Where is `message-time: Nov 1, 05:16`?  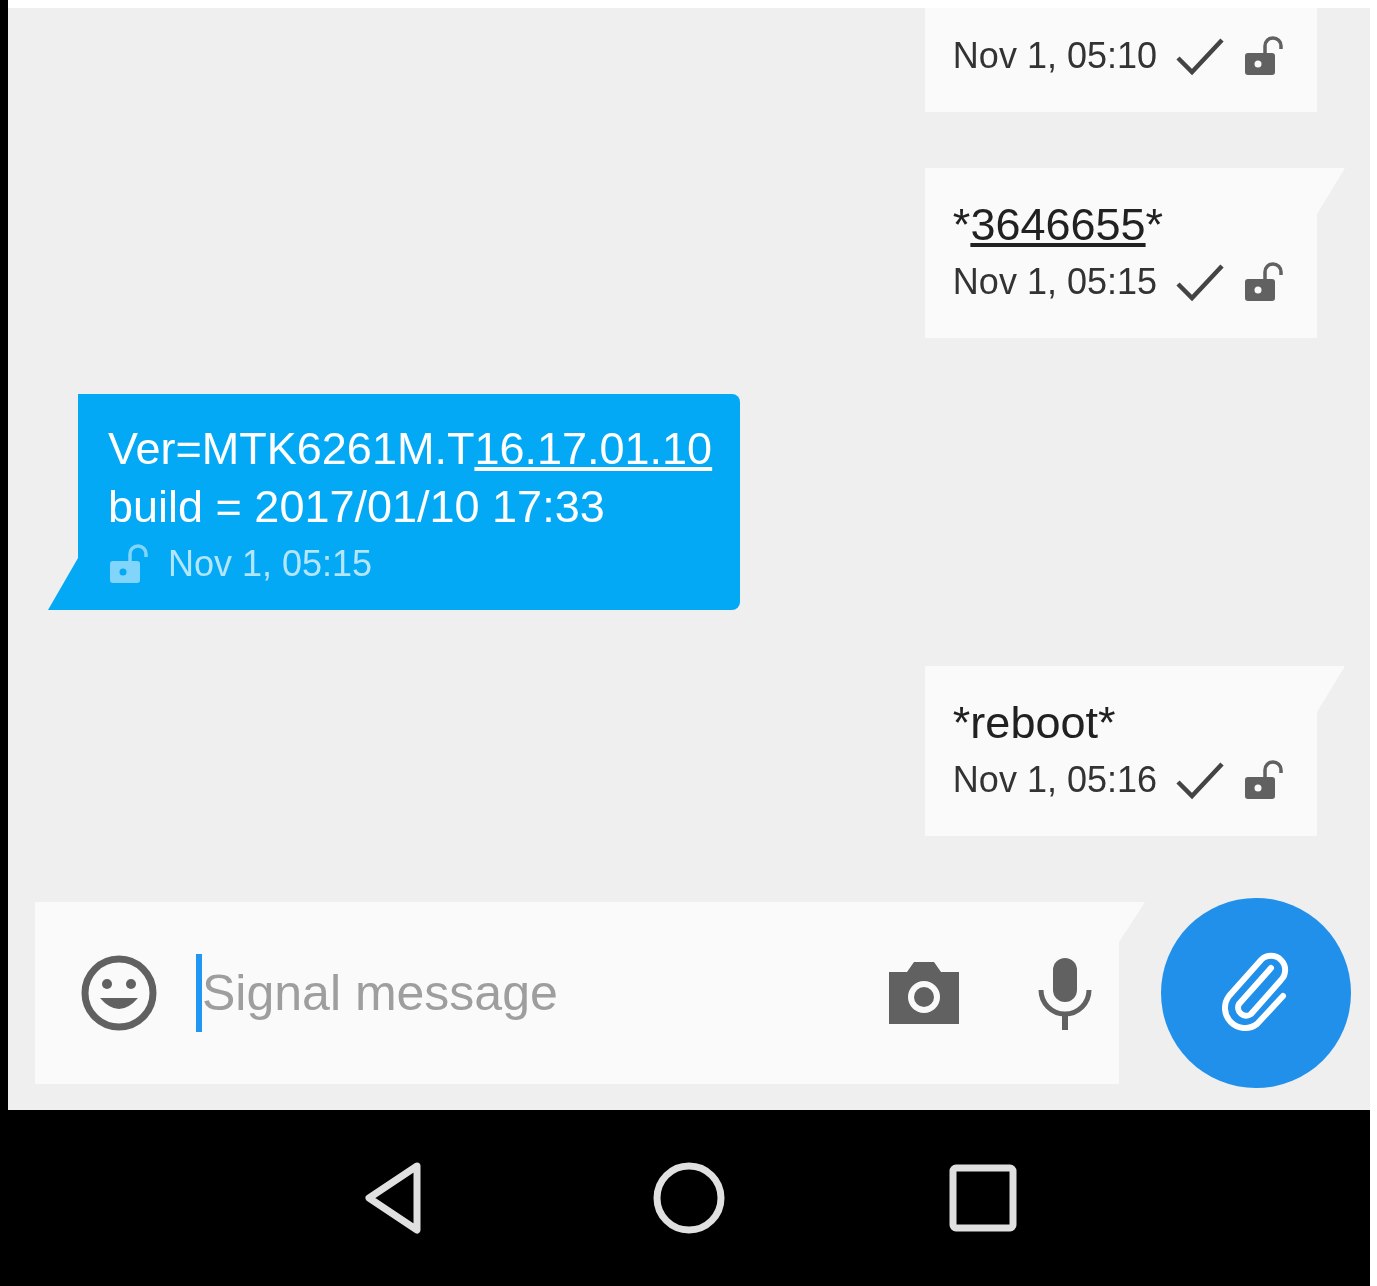 message-time: Nov 1, 05:16 is located at coordinates (1054, 780).